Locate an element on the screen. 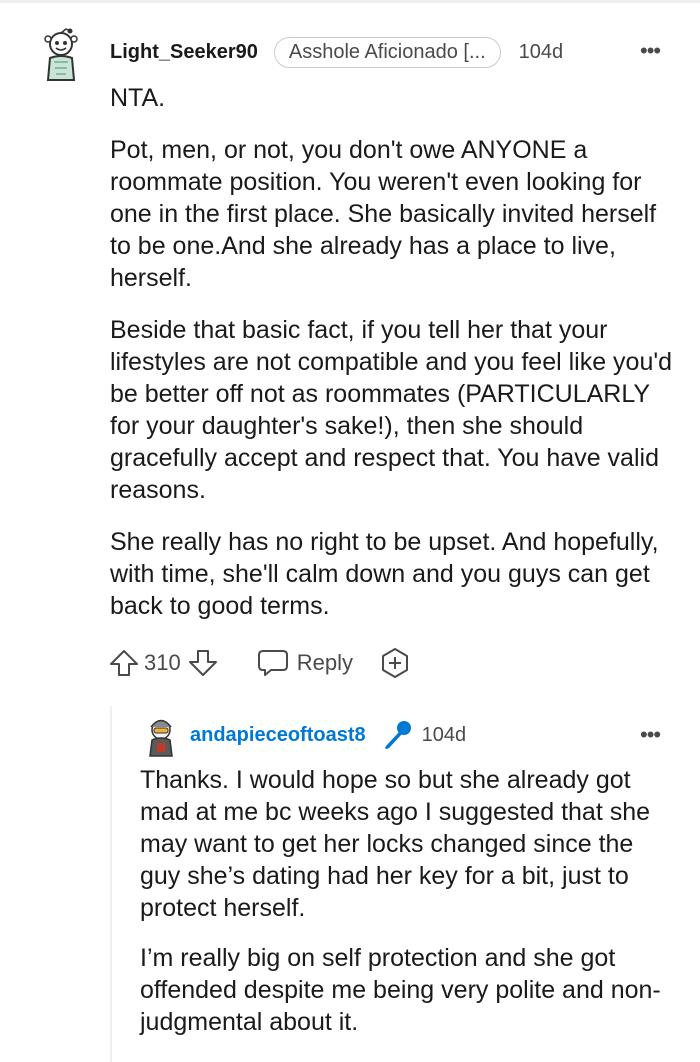  reply-button: Reply is located at coordinates (305, 663).